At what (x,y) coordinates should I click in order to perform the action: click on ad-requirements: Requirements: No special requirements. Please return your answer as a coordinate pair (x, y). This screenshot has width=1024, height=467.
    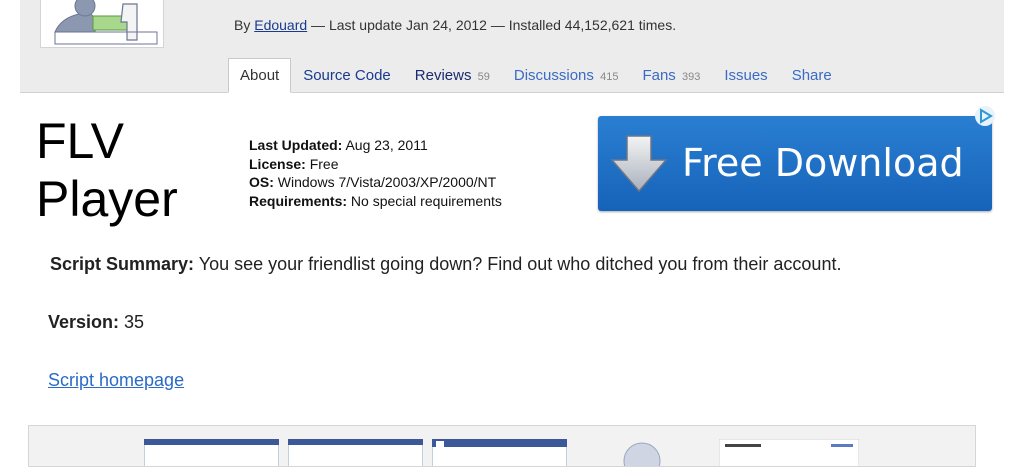
    Looking at the image, I should click on (375, 201).